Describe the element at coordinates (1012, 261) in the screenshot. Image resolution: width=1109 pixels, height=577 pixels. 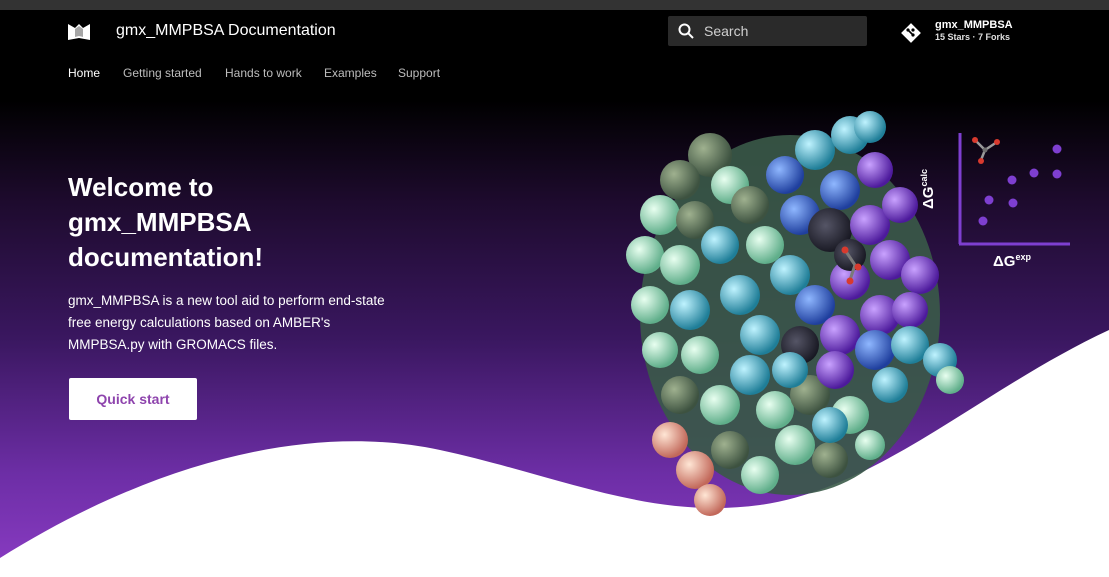
I see `dg-exp-axis-label: ΔGexp` at that location.